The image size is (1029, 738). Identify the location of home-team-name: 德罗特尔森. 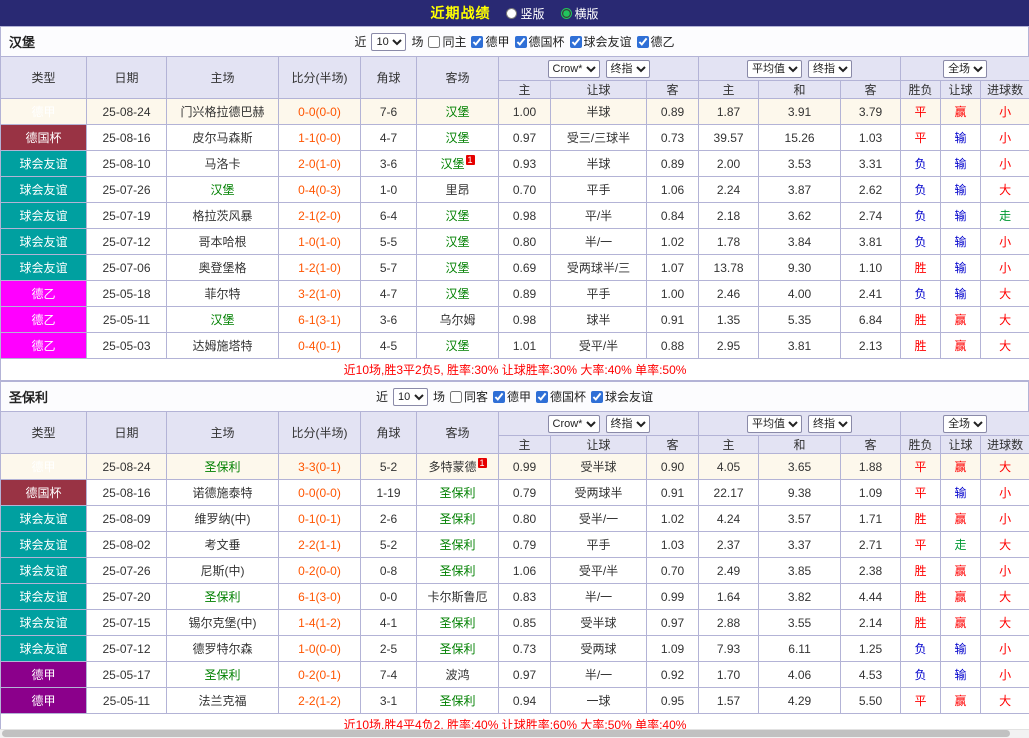
(222, 649).